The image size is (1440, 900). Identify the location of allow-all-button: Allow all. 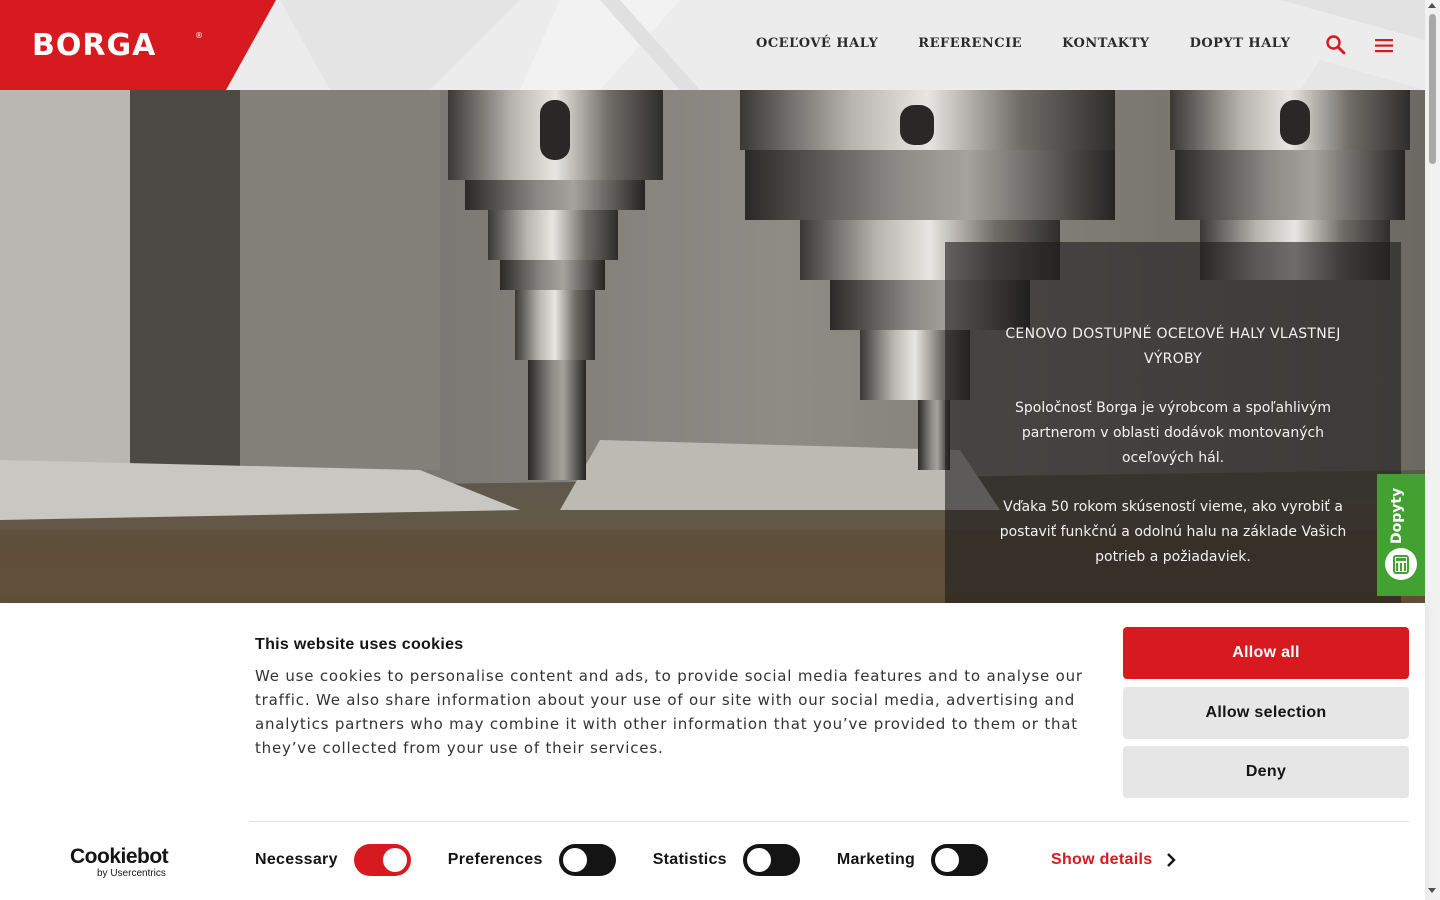
(1266, 653).